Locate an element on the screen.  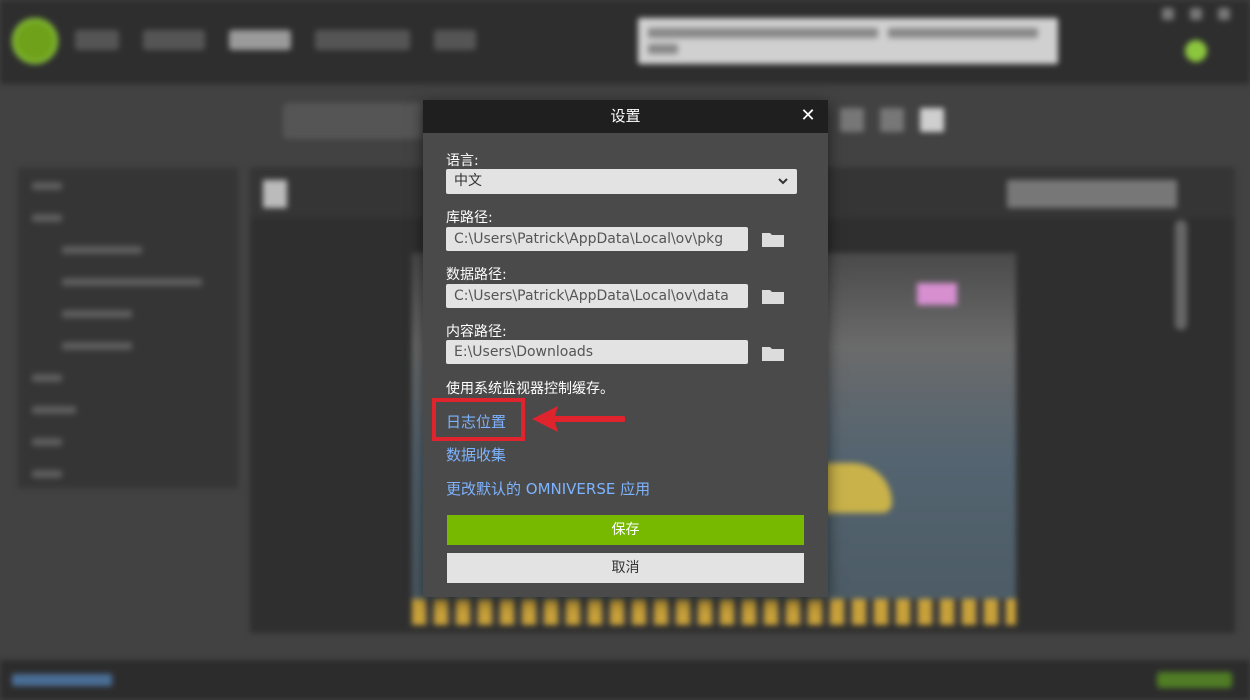
content-path-label: 内容路径: is located at coordinates (476, 332).